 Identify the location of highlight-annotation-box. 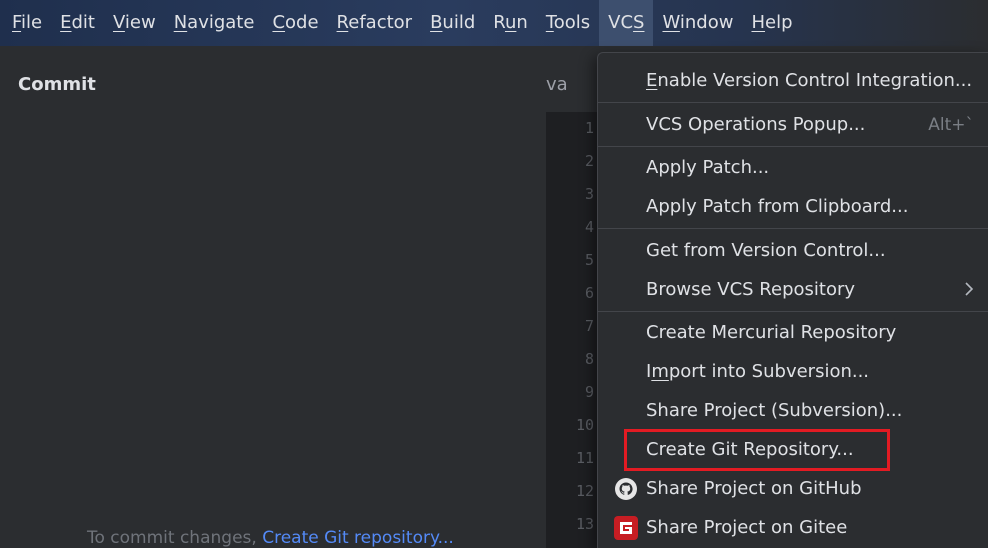
(757, 450).